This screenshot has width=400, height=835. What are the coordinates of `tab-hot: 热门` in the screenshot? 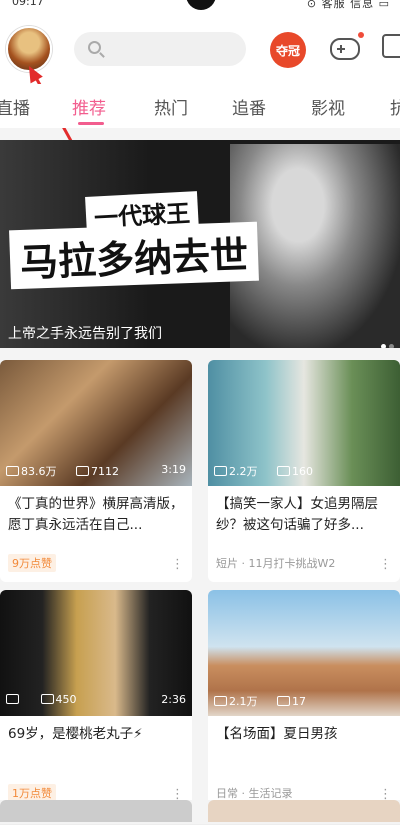 It's located at (171, 106).